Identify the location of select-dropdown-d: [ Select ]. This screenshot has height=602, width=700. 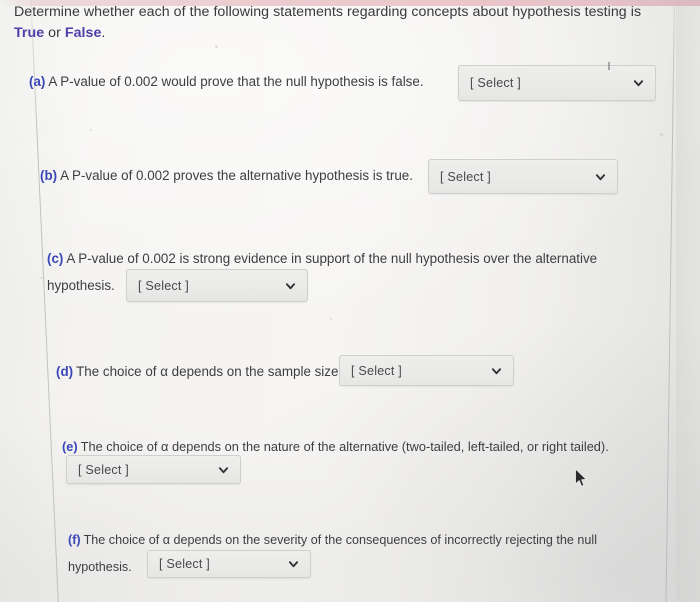
(426, 370).